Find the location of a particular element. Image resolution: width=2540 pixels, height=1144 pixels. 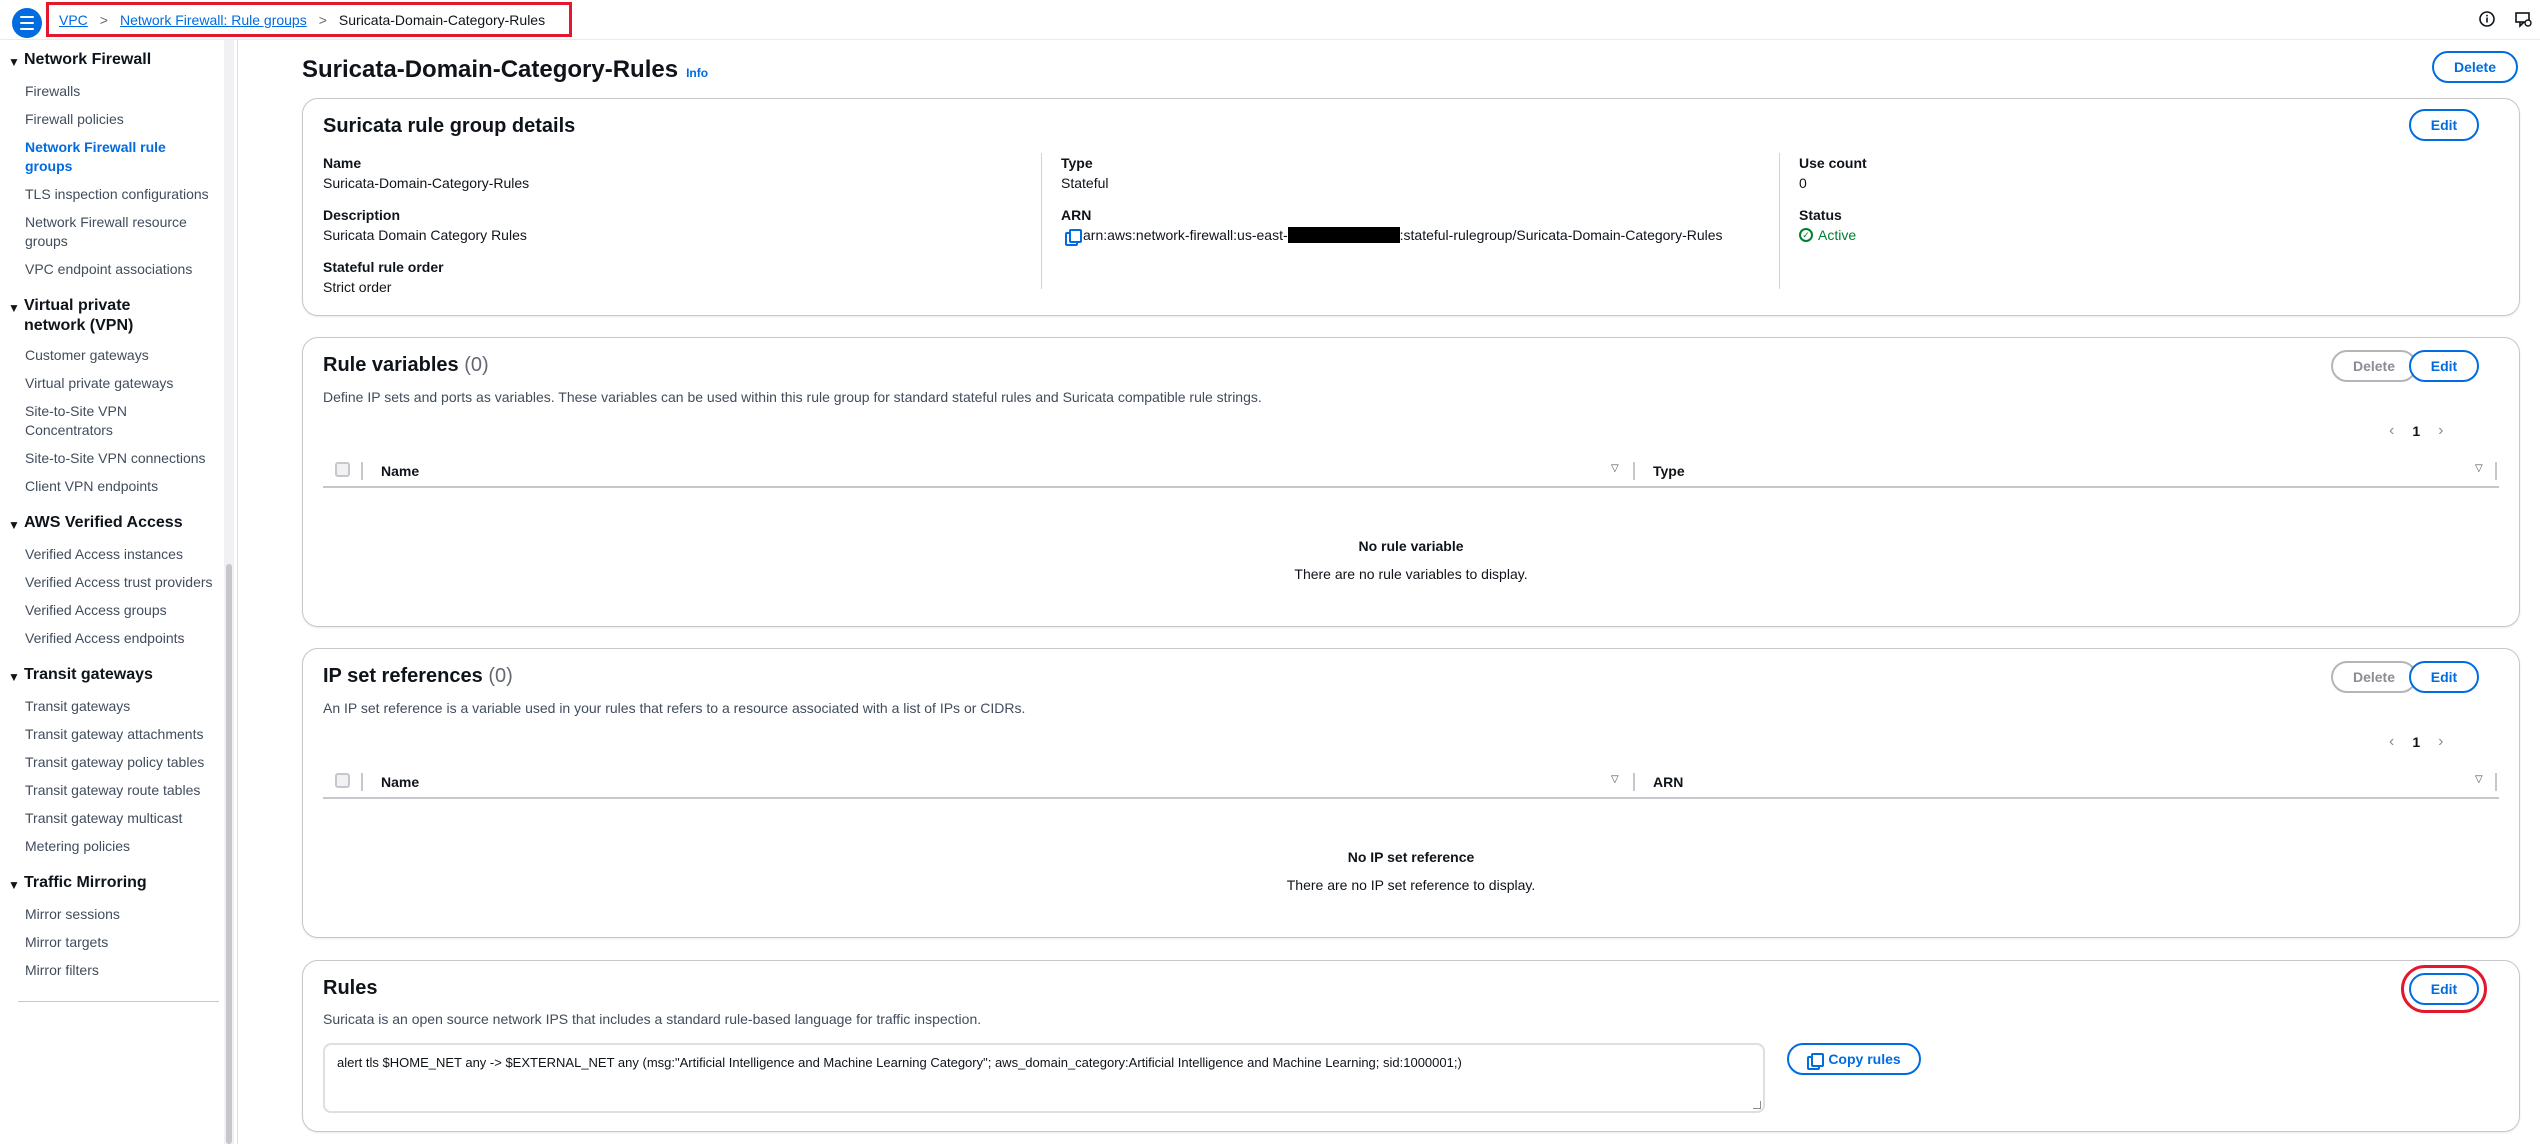

sidebar-item-customer-gateways: Customer gateways is located at coordinates (122, 356).